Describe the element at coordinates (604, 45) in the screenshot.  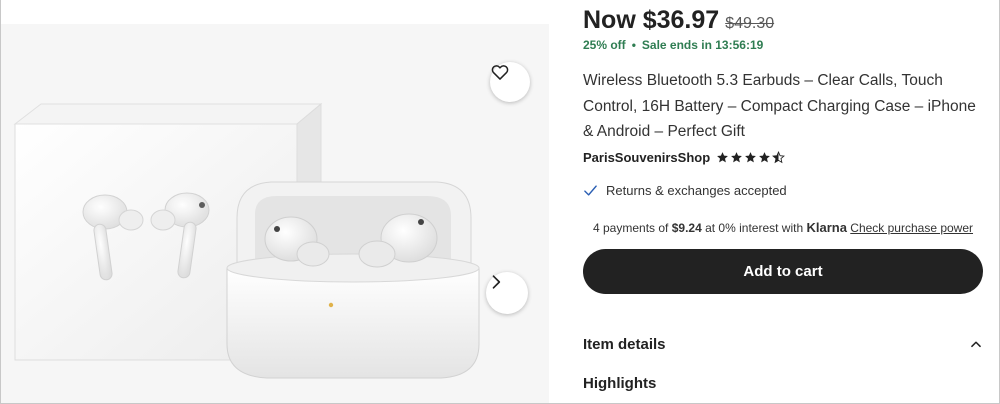
I see `discount-label: 25% off` at that location.